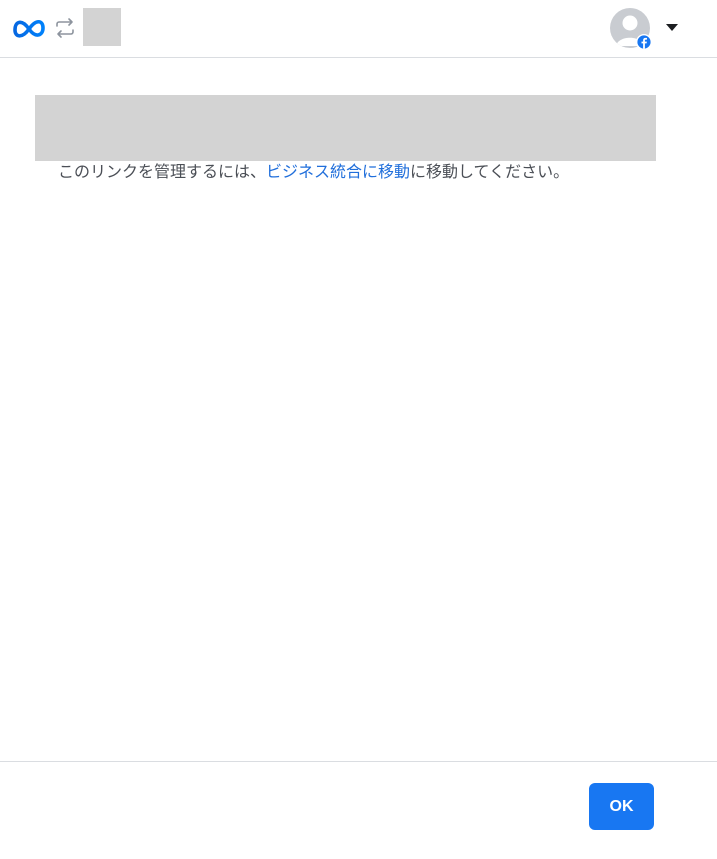 The width and height of the screenshot is (717, 859). What do you see at coordinates (644, 42) in the screenshot?
I see `facebook-badge-icon` at bounding box center [644, 42].